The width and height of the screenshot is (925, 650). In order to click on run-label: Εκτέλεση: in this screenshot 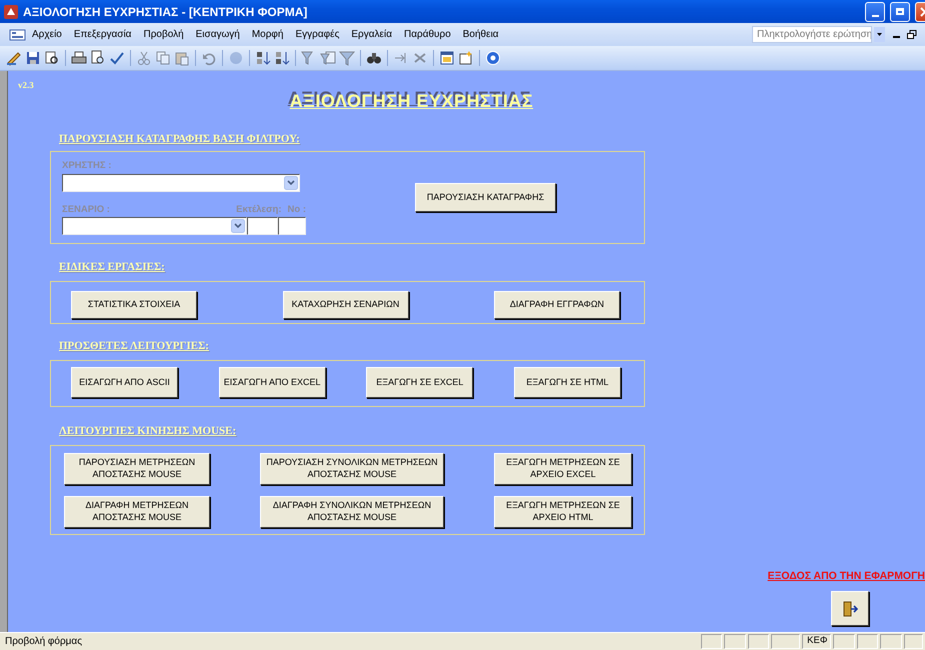, I will do `click(259, 209)`.